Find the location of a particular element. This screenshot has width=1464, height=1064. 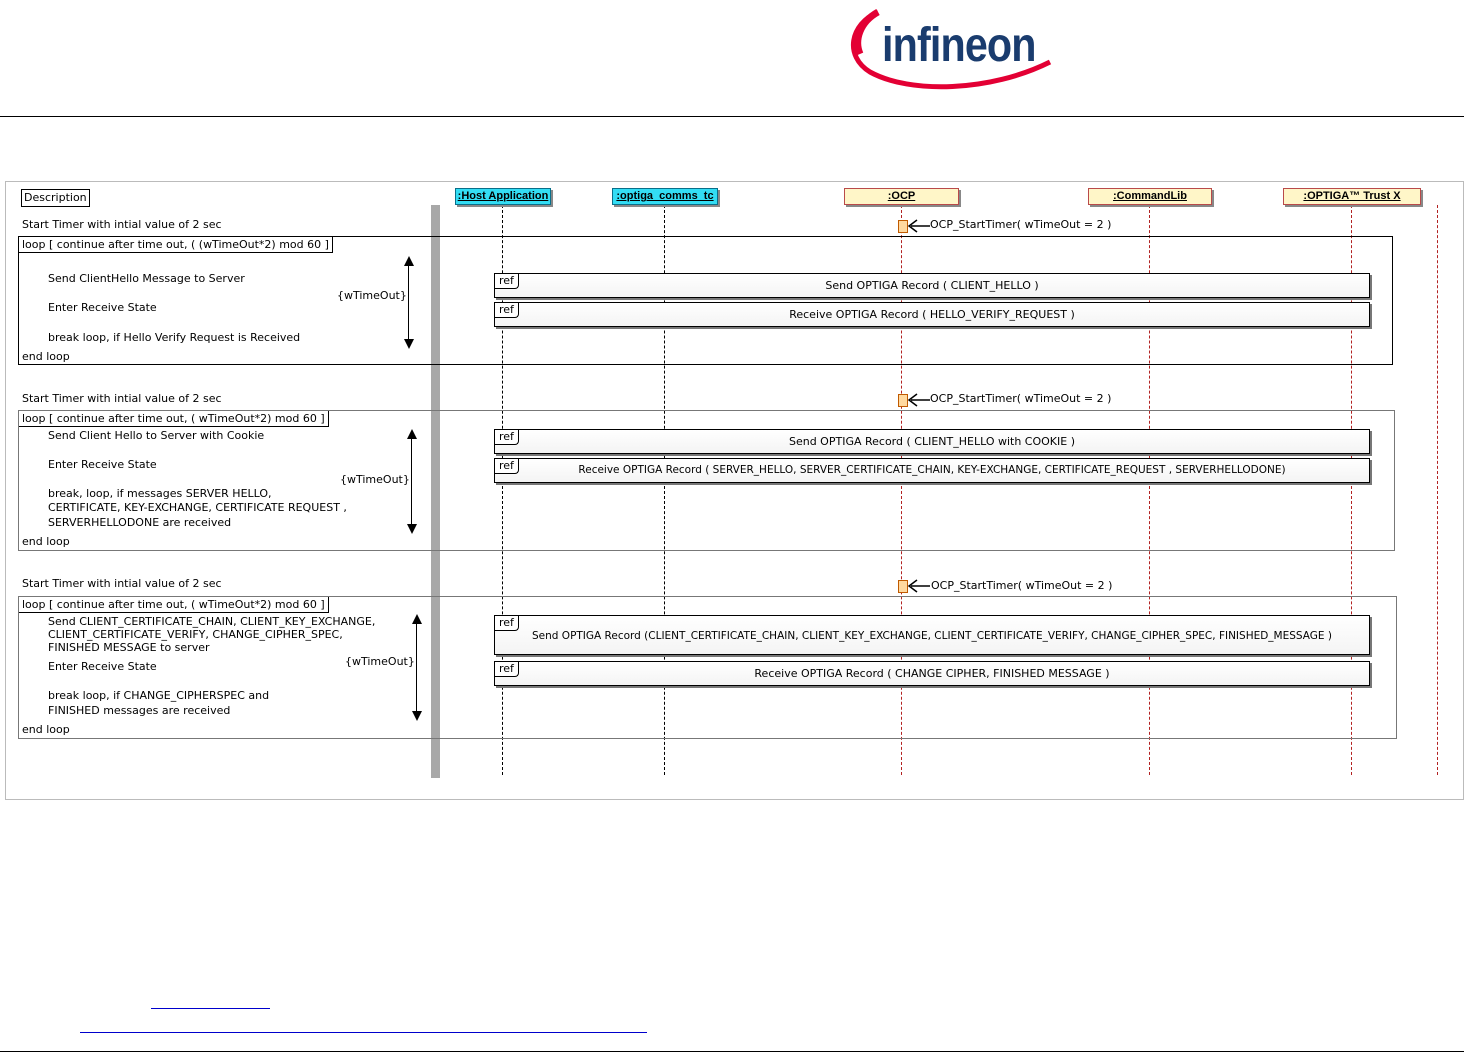

lifeline-frame-edge is located at coordinates (1437, 490).